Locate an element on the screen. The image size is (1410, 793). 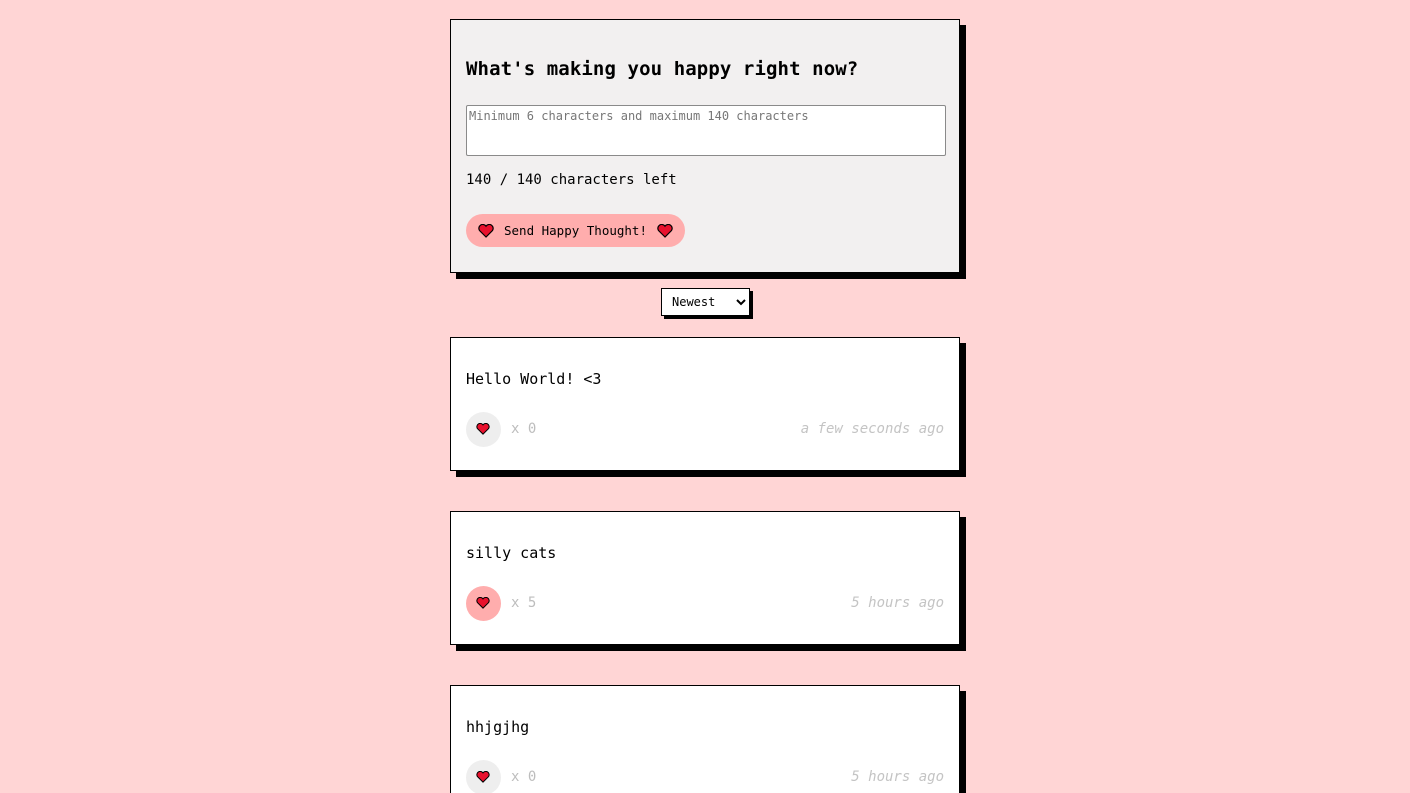
character-counter: 140 / 140 characters left is located at coordinates (571, 180).